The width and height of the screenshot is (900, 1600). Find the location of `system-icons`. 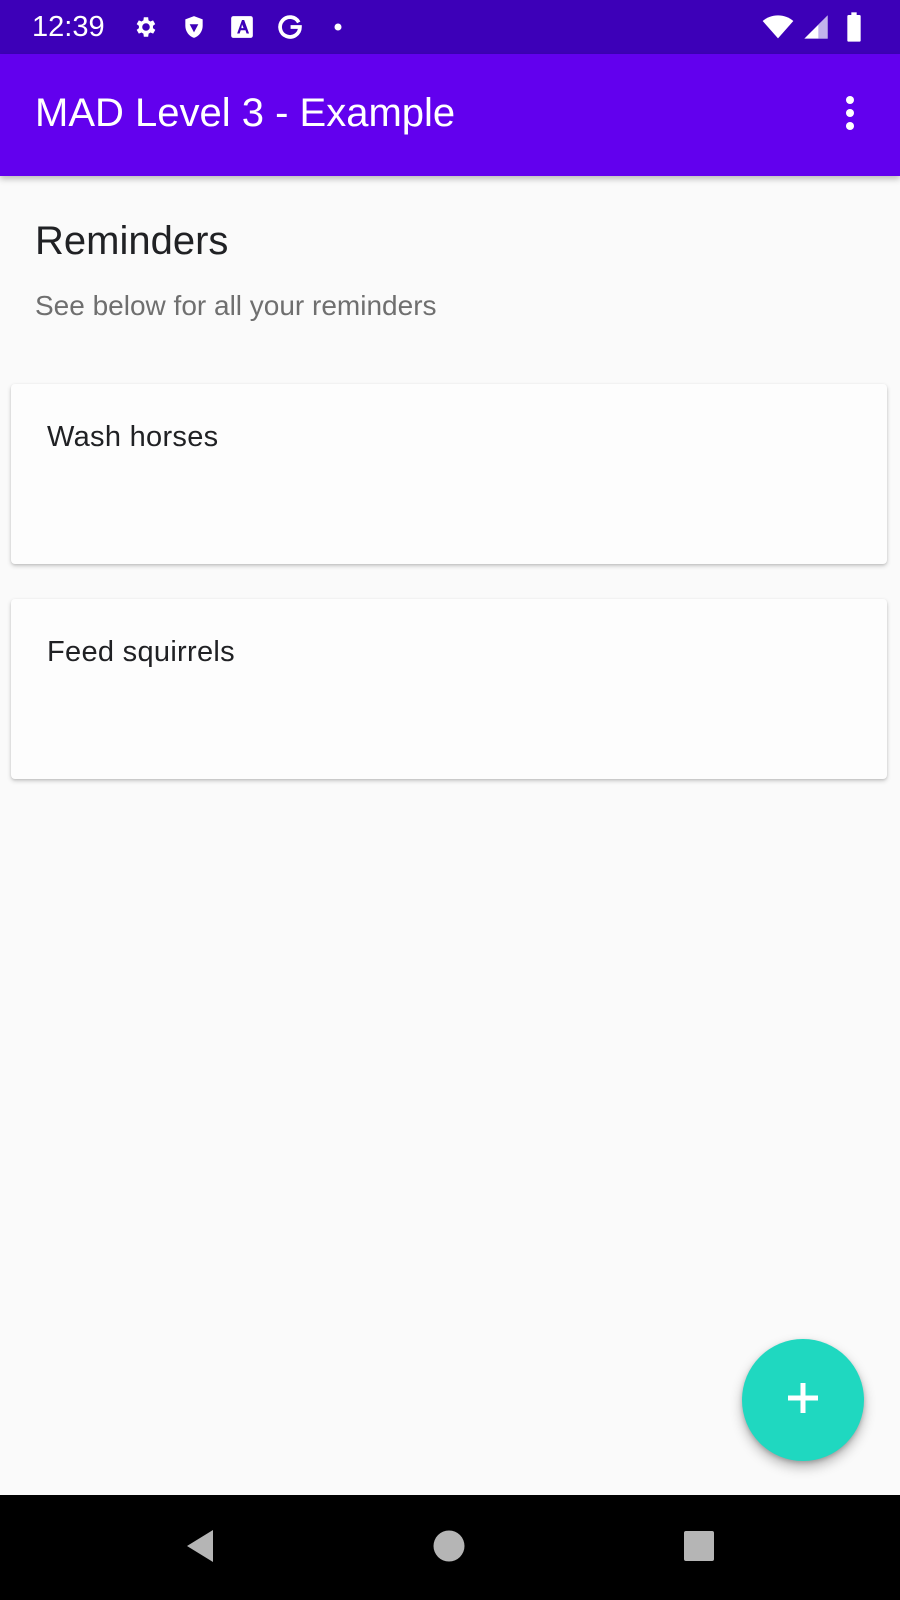

system-icons is located at coordinates (813, 27).